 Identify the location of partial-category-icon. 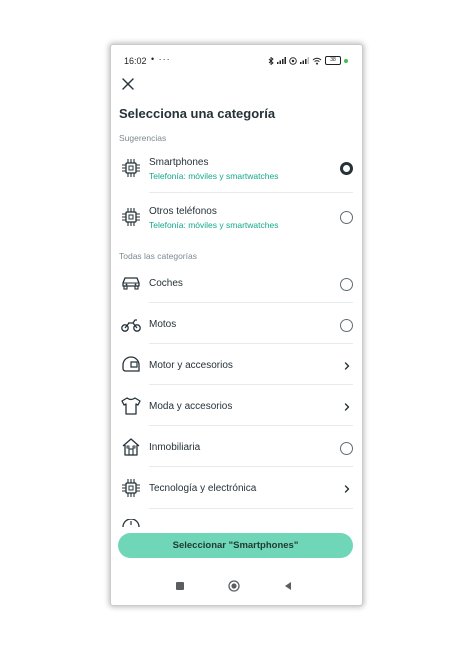
(131, 523).